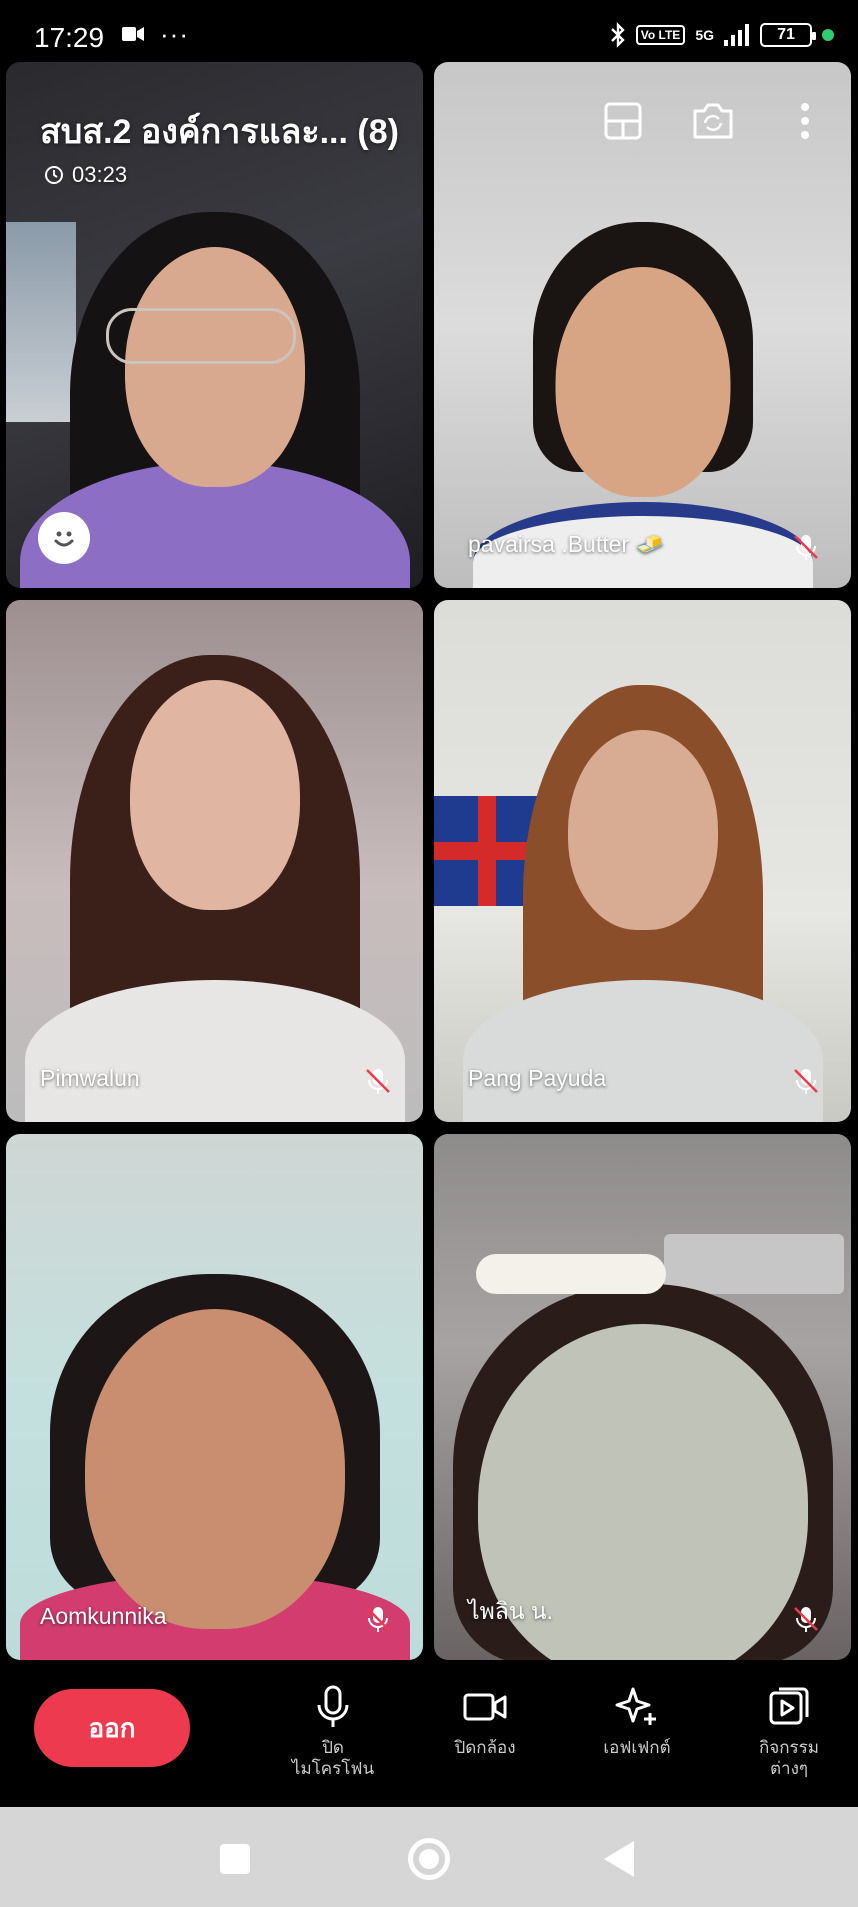 Image resolution: width=858 pixels, height=1907 pixels. I want to click on volte-badge: Vo LTE, so click(660, 35).